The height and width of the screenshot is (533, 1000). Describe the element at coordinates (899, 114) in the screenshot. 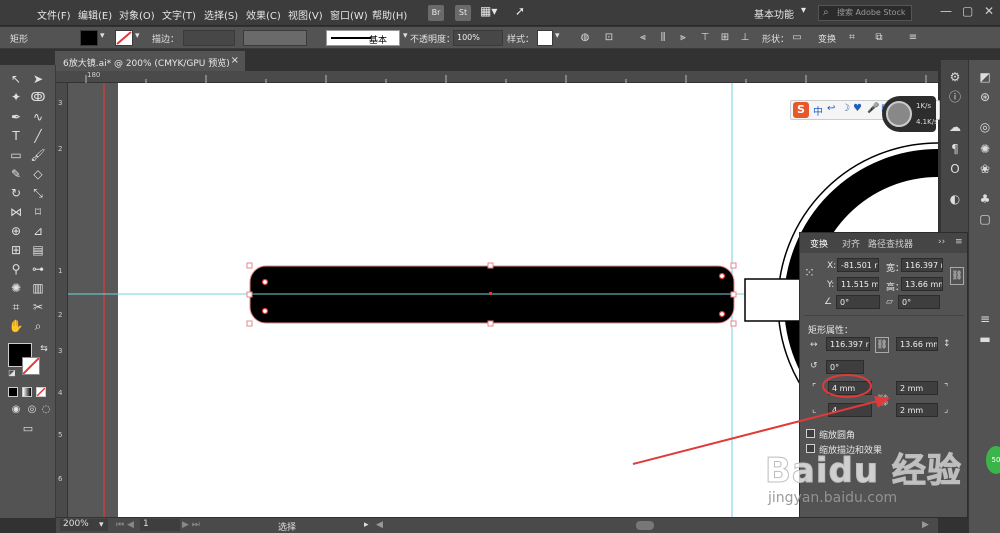

I see `speed-monitor-icon` at that location.